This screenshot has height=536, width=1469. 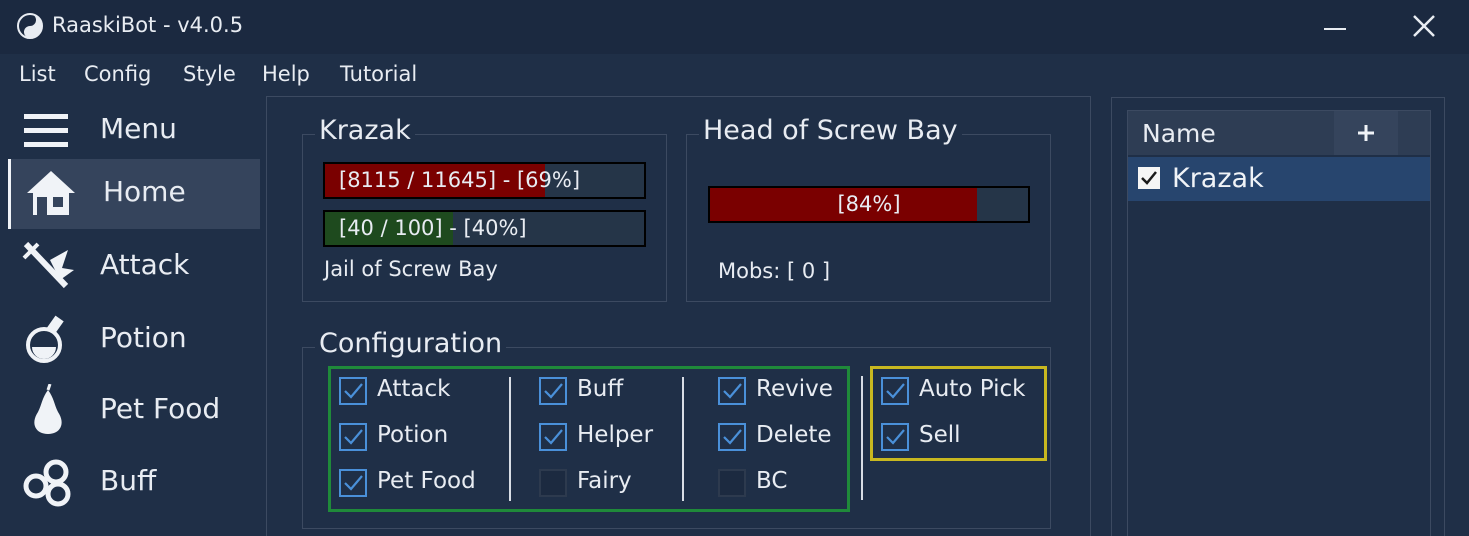 I want to click on checkbox-label: Buff, so click(x=600, y=389).